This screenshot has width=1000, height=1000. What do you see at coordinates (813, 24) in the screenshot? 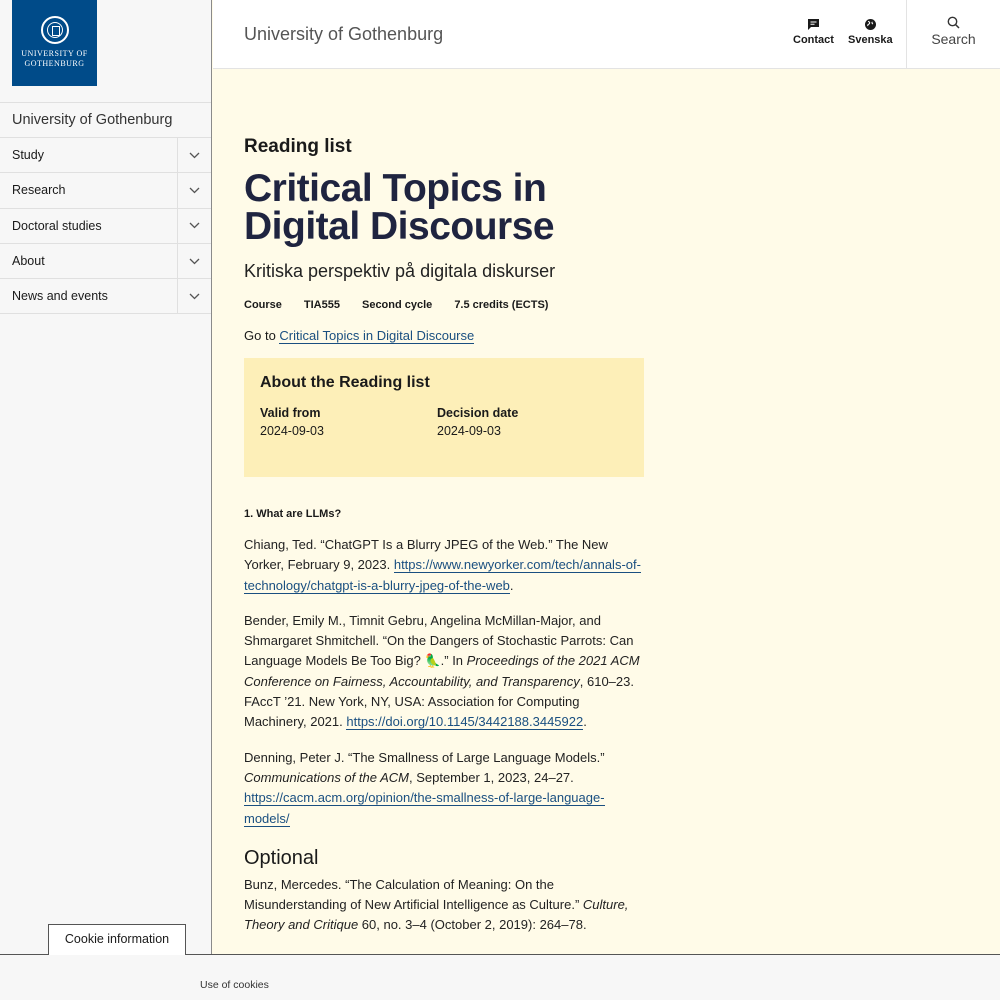
I see `chat-icon` at bounding box center [813, 24].